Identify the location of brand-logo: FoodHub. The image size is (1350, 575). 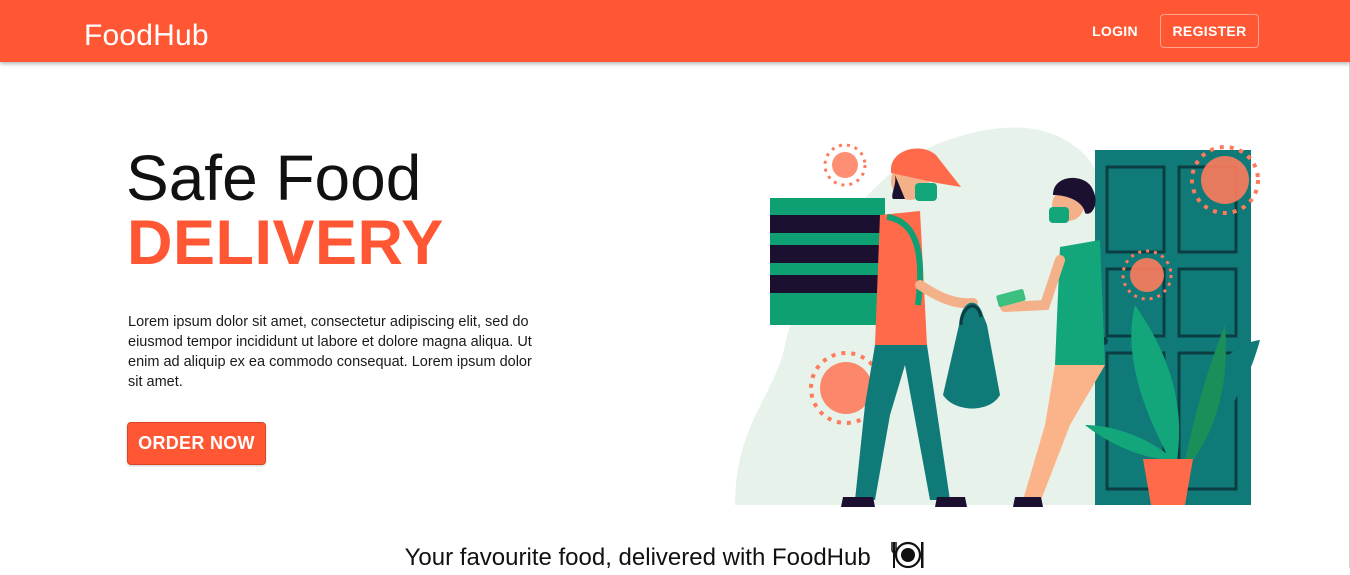
(146, 36).